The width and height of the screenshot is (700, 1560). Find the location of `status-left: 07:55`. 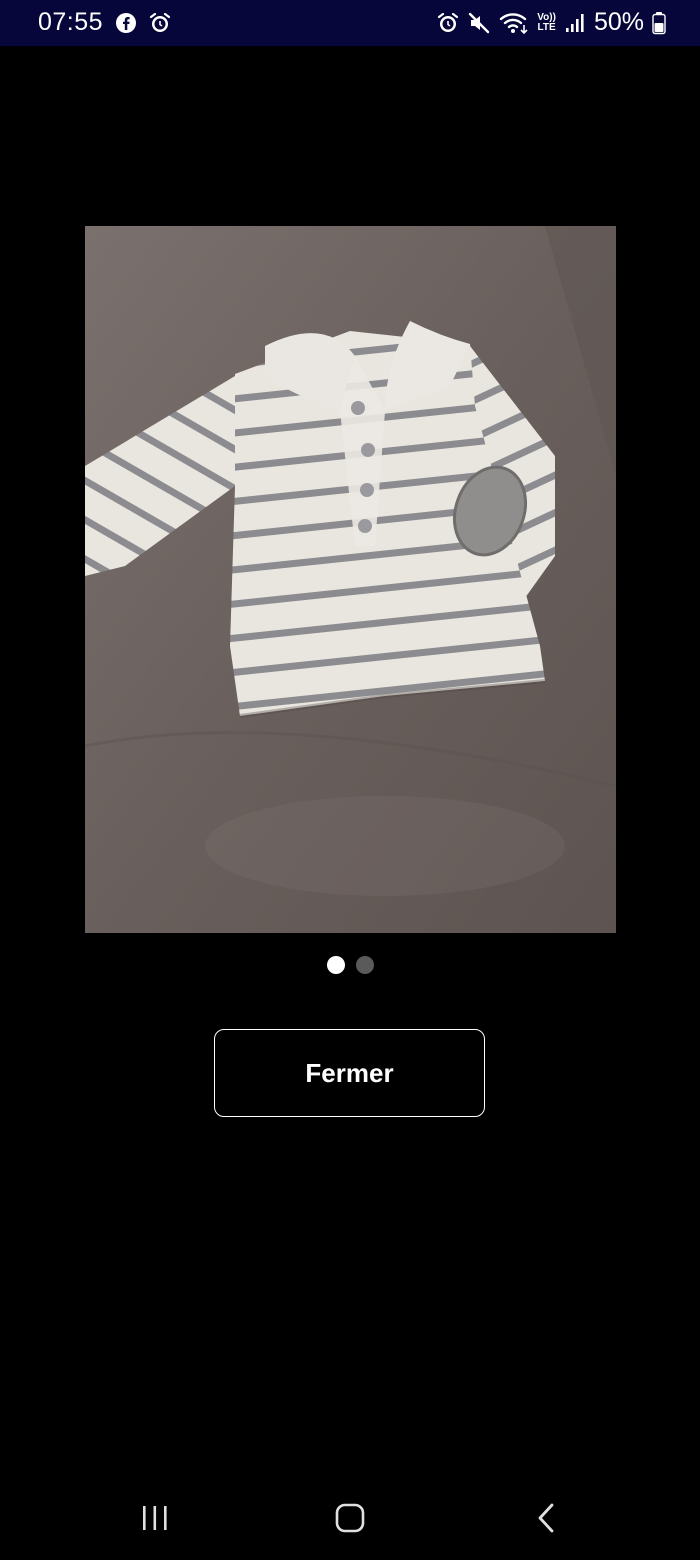

status-left: 07:55 is located at coordinates (104, 22).